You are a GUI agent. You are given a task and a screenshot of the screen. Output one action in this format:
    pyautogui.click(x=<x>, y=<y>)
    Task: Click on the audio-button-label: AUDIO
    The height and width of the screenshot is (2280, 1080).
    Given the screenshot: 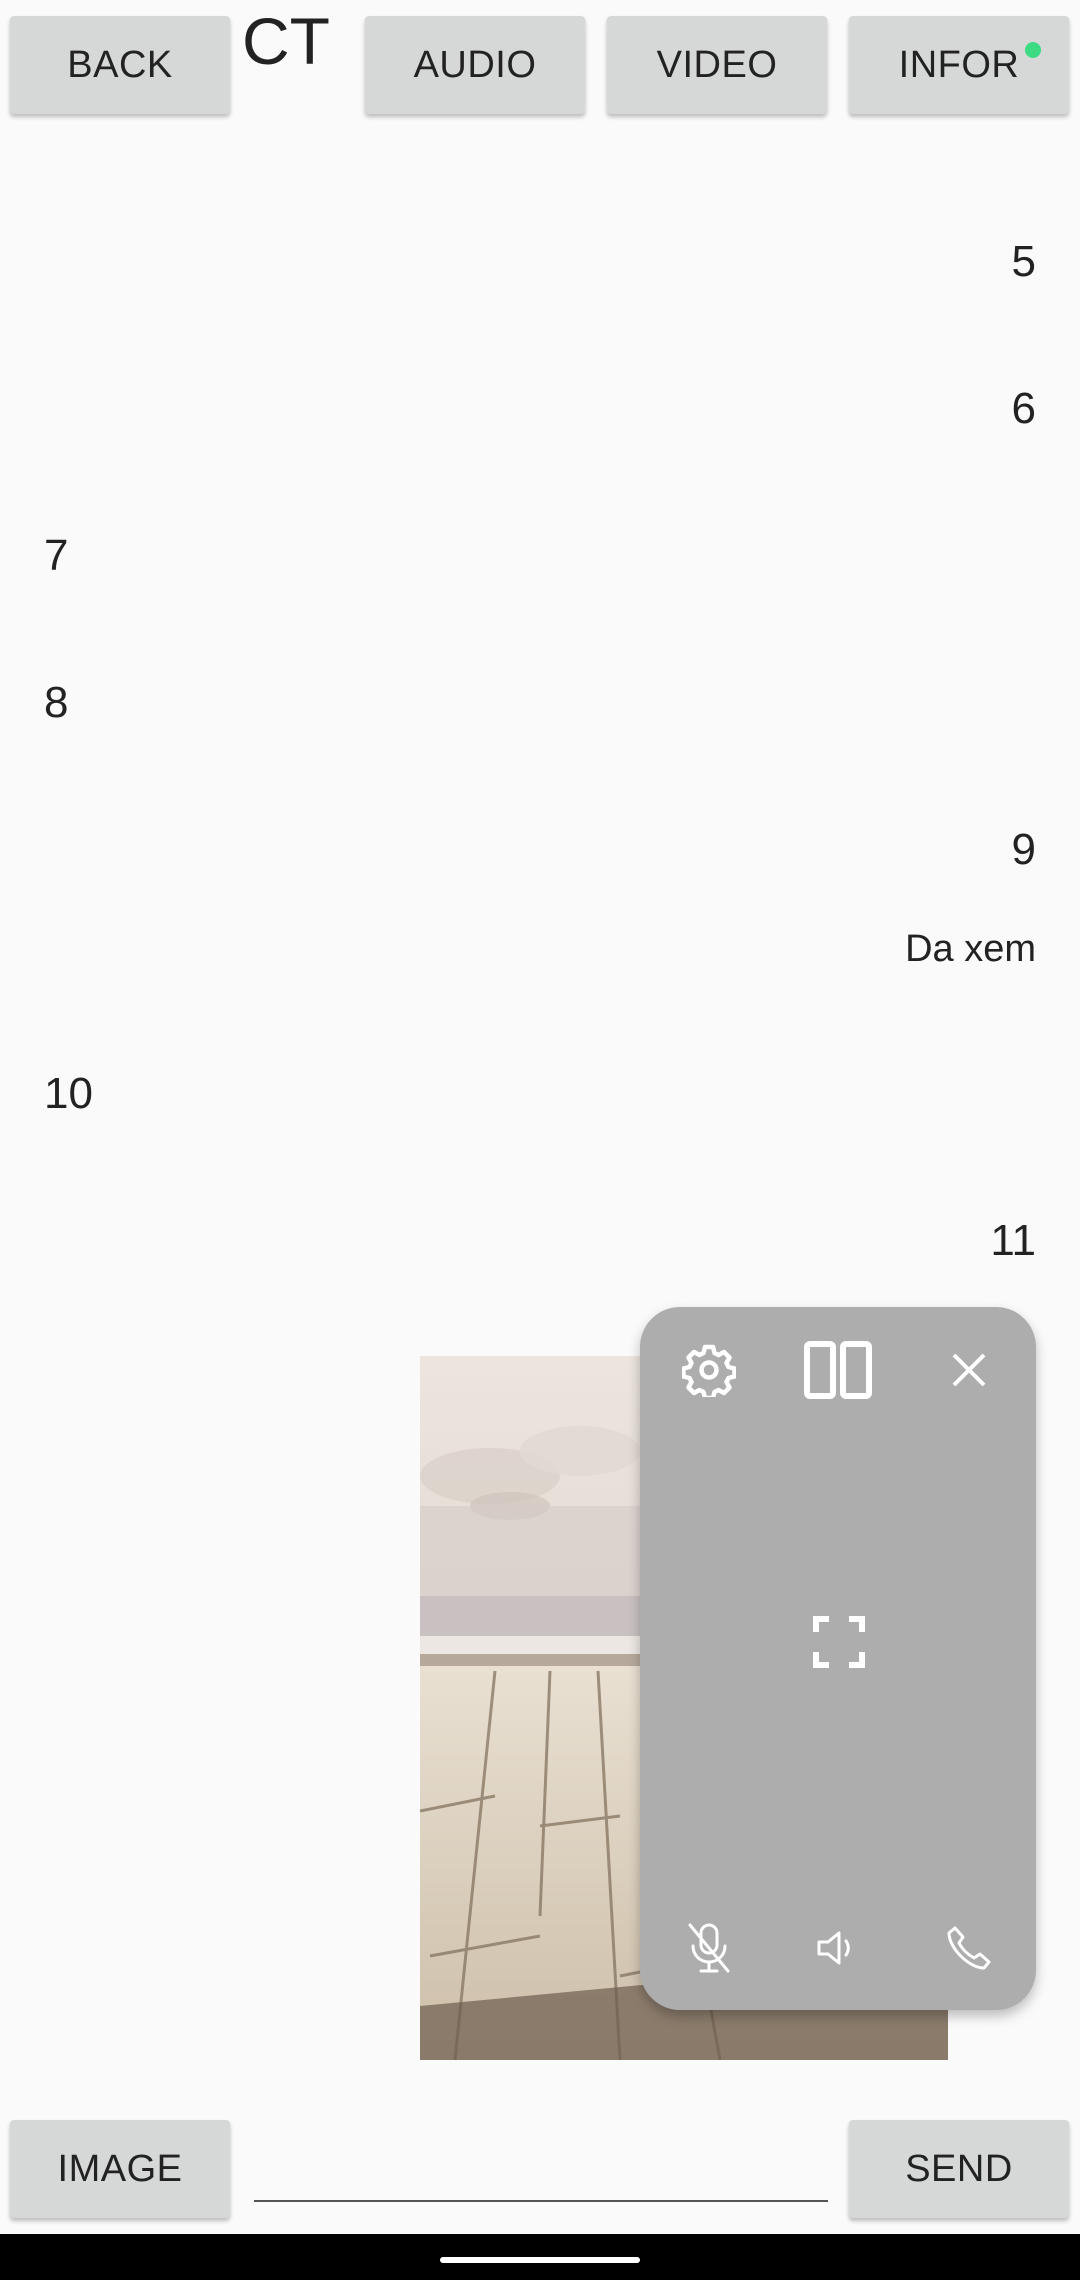 What is the action you would take?
    pyautogui.click(x=475, y=64)
    